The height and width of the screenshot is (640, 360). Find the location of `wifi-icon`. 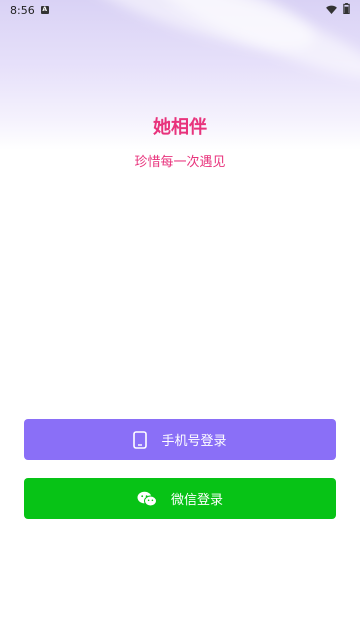

wifi-icon is located at coordinates (331, 10).